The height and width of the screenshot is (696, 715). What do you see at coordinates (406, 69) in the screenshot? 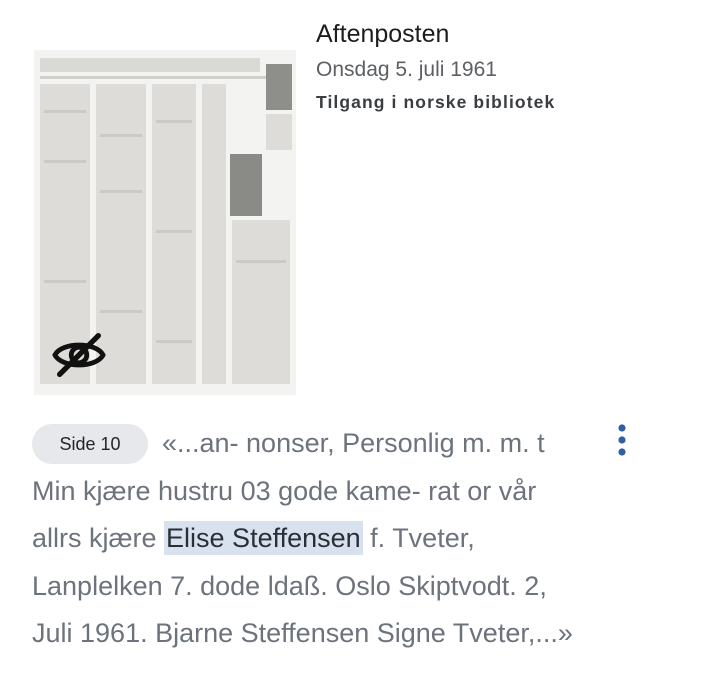
I see `publication-date: Onsdag 5. juli 1961` at bounding box center [406, 69].